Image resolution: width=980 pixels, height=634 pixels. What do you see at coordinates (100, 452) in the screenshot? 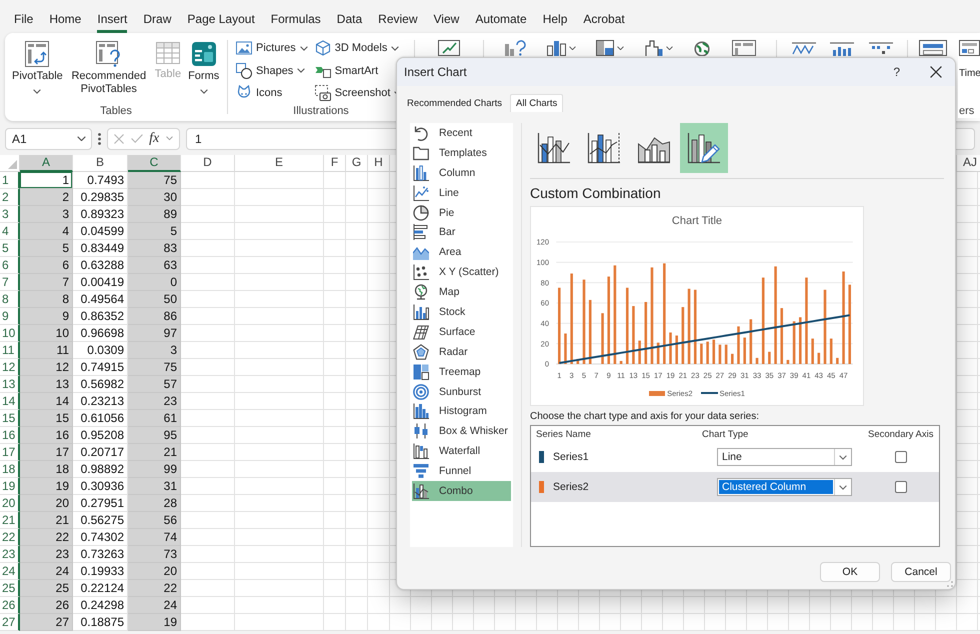
I see `spreadsheet-cell: 0.20717` at bounding box center [100, 452].